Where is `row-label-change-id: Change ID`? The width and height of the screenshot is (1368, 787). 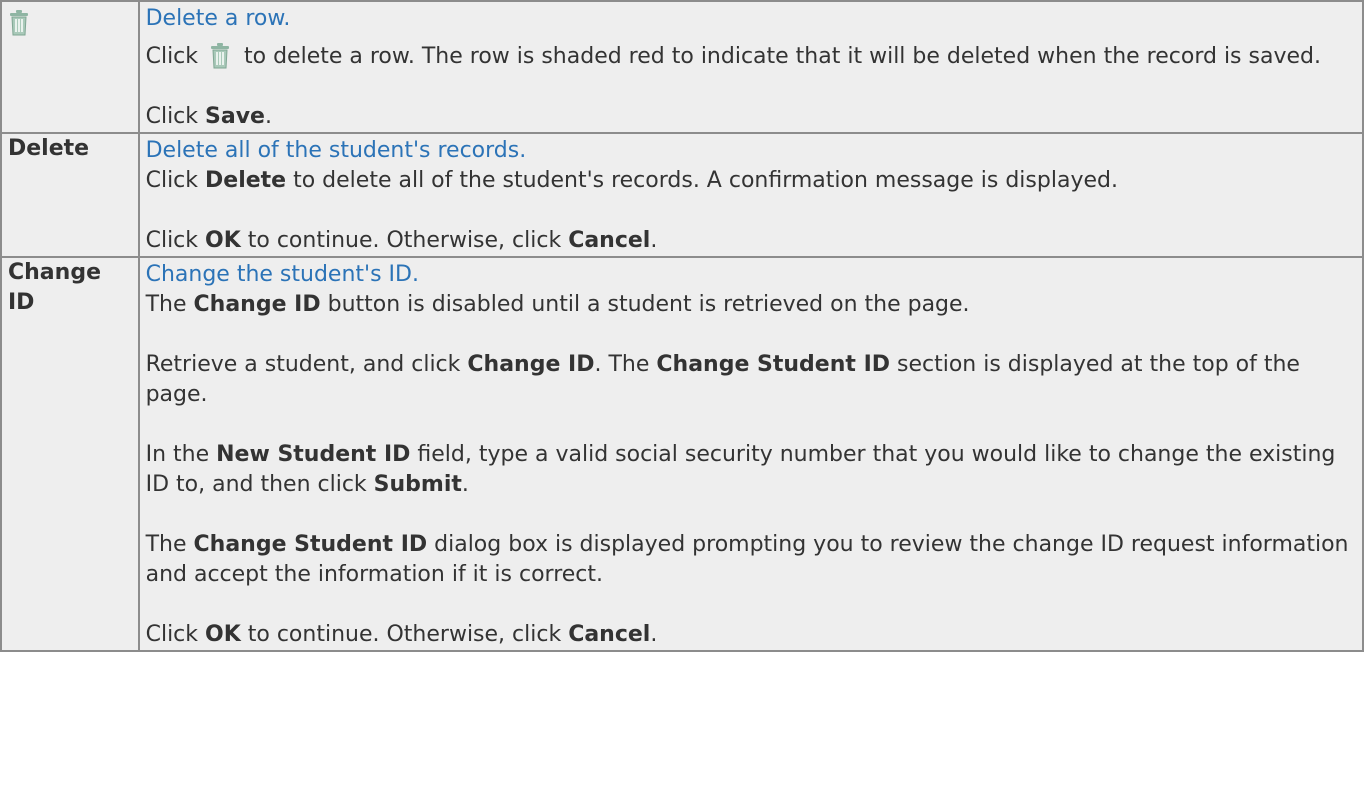 row-label-change-id: Change ID is located at coordinates (70, 454).